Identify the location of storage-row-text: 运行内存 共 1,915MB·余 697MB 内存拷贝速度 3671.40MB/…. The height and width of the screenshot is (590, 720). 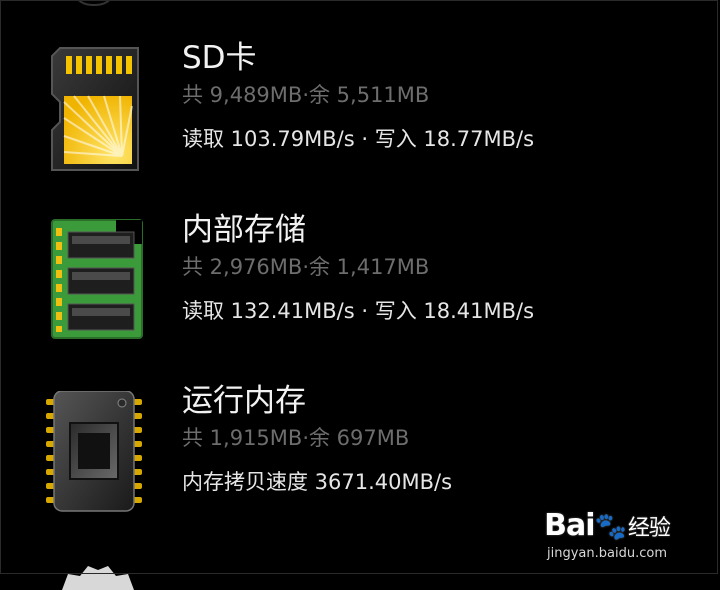
(441, 439).